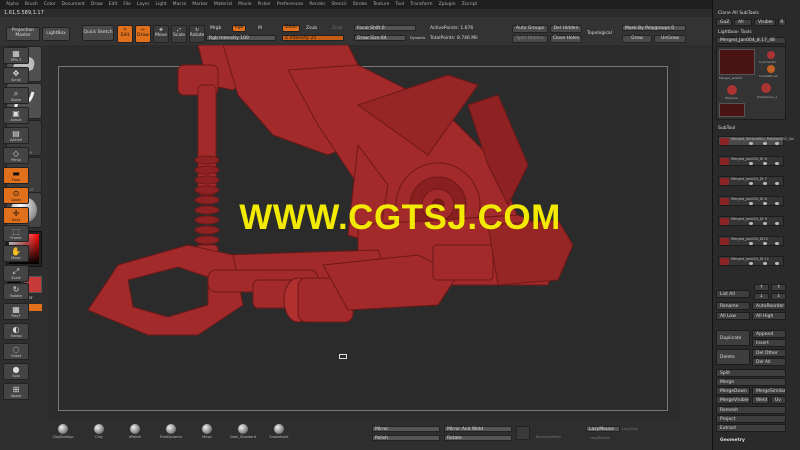 The image size is (800, 450). Describe the element at coordinates (782, 22) in the screenshot. I see `r-button: R` at that location.